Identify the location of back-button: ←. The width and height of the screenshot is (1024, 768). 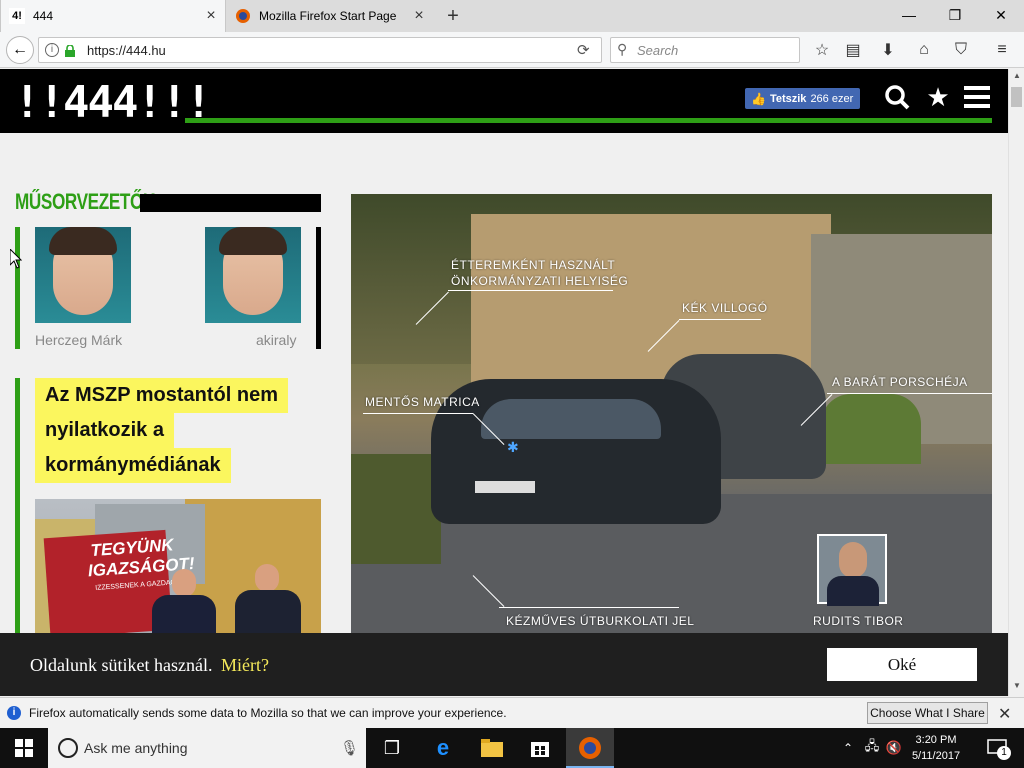
(20, 50).